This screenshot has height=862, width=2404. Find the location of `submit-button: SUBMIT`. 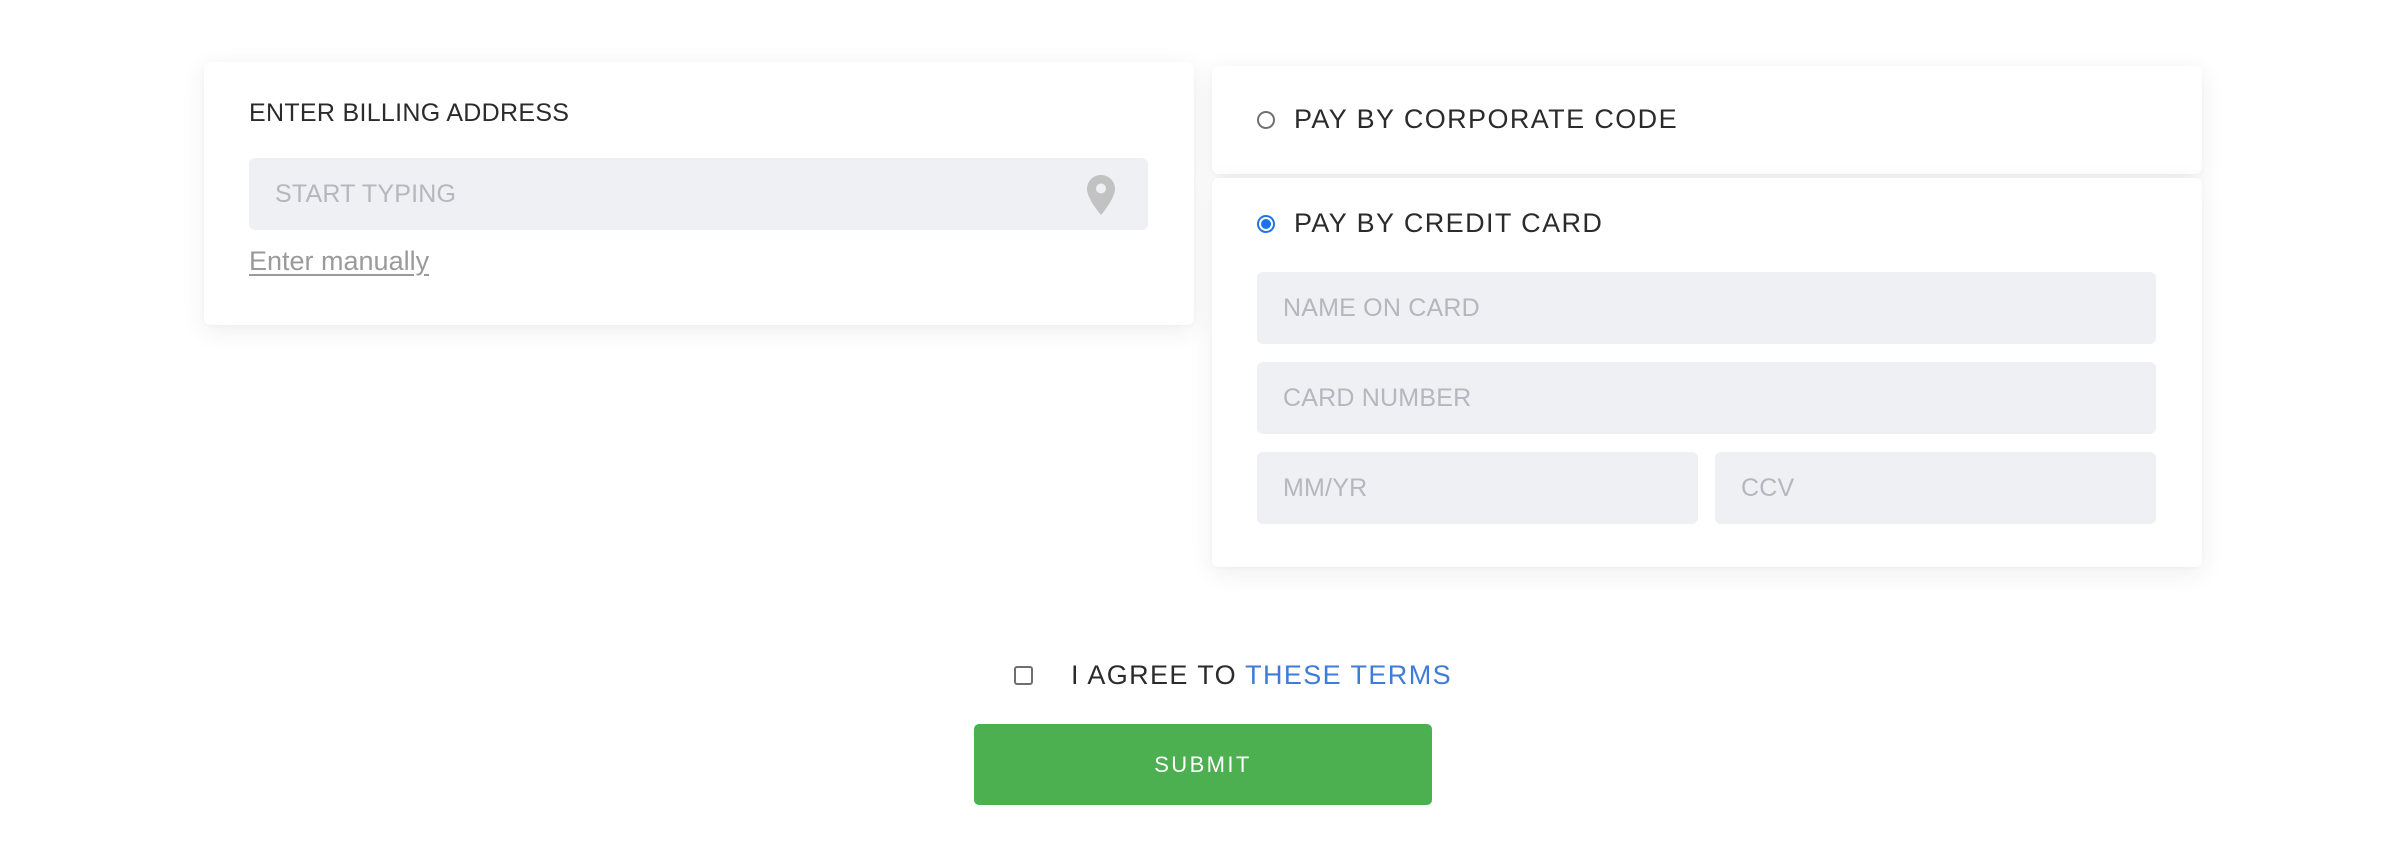

submit-button: SUBMIT is located at coordinates (1203, 764).